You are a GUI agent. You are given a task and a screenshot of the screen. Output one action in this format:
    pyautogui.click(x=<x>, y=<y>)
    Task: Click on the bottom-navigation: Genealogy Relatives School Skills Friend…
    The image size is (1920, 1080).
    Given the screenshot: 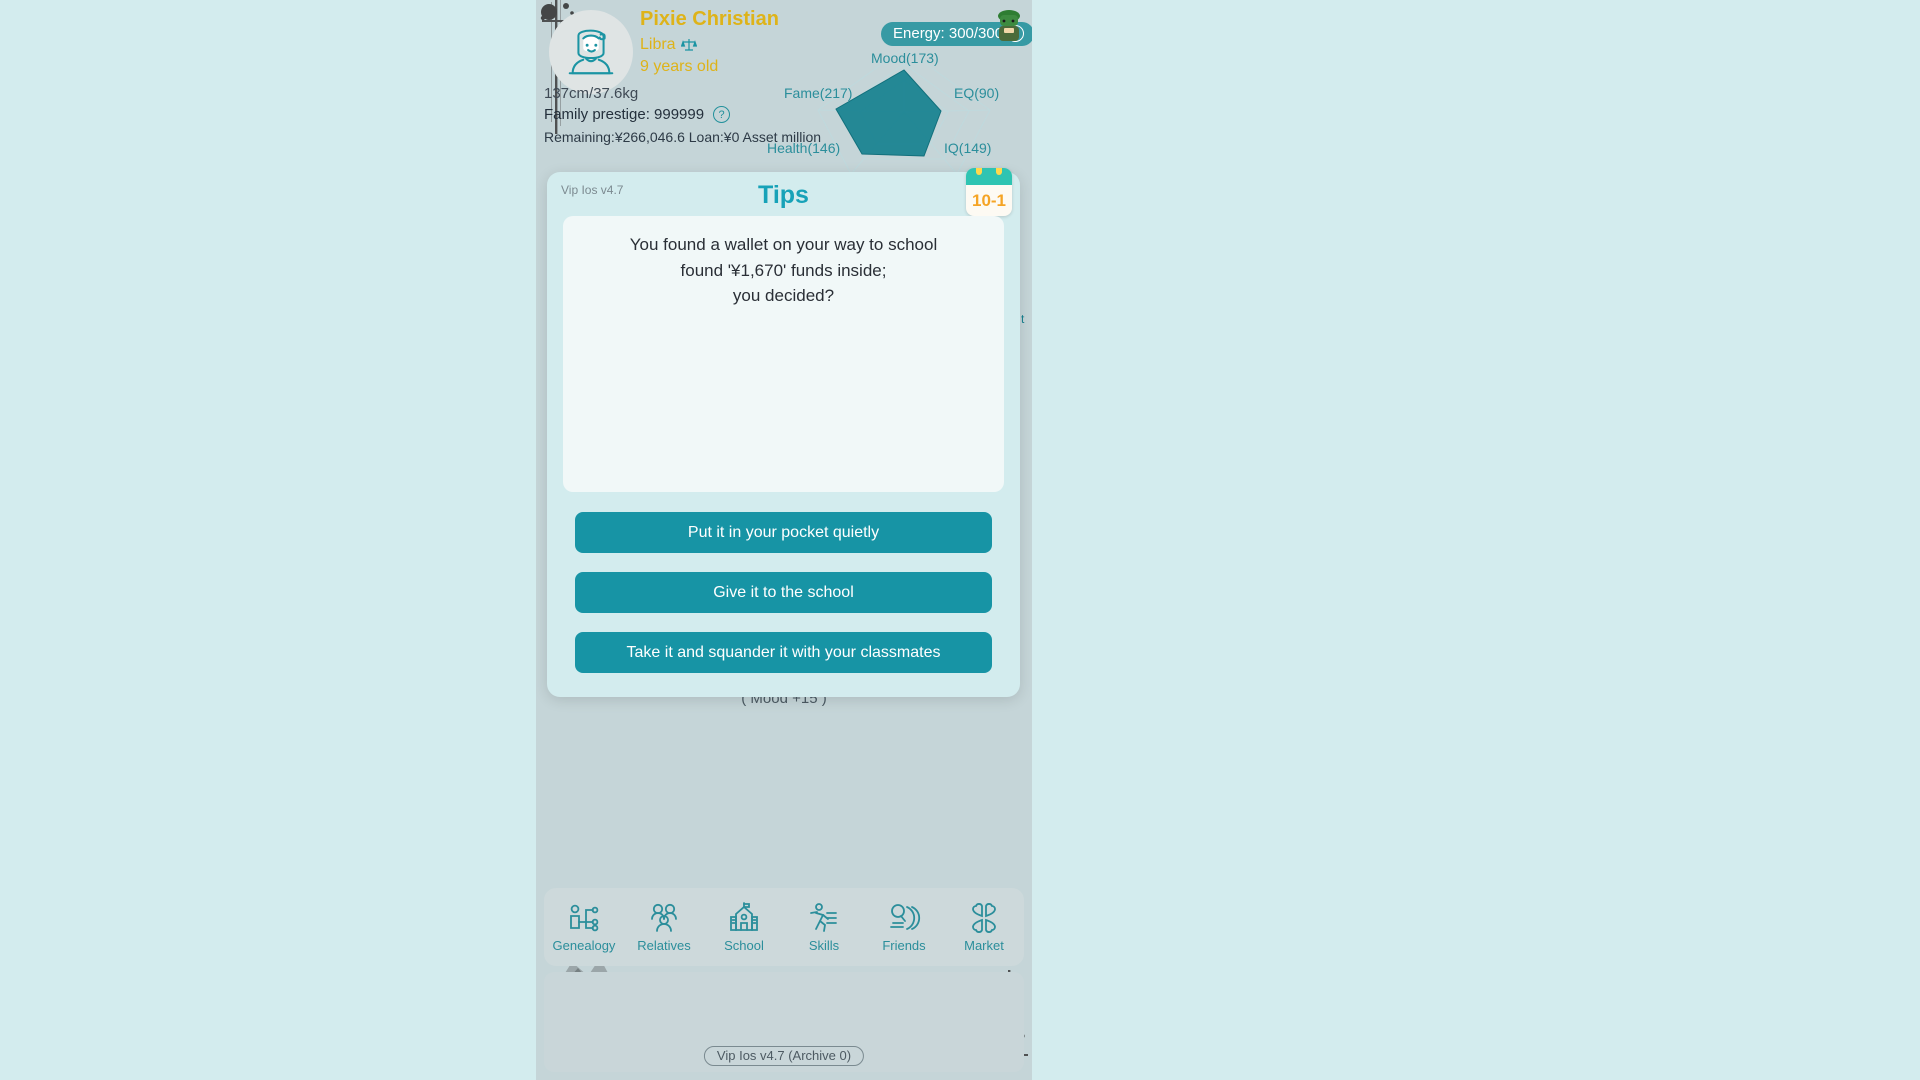 What is the action you would take?
    pyautogui.click(x=784, y=927)
    